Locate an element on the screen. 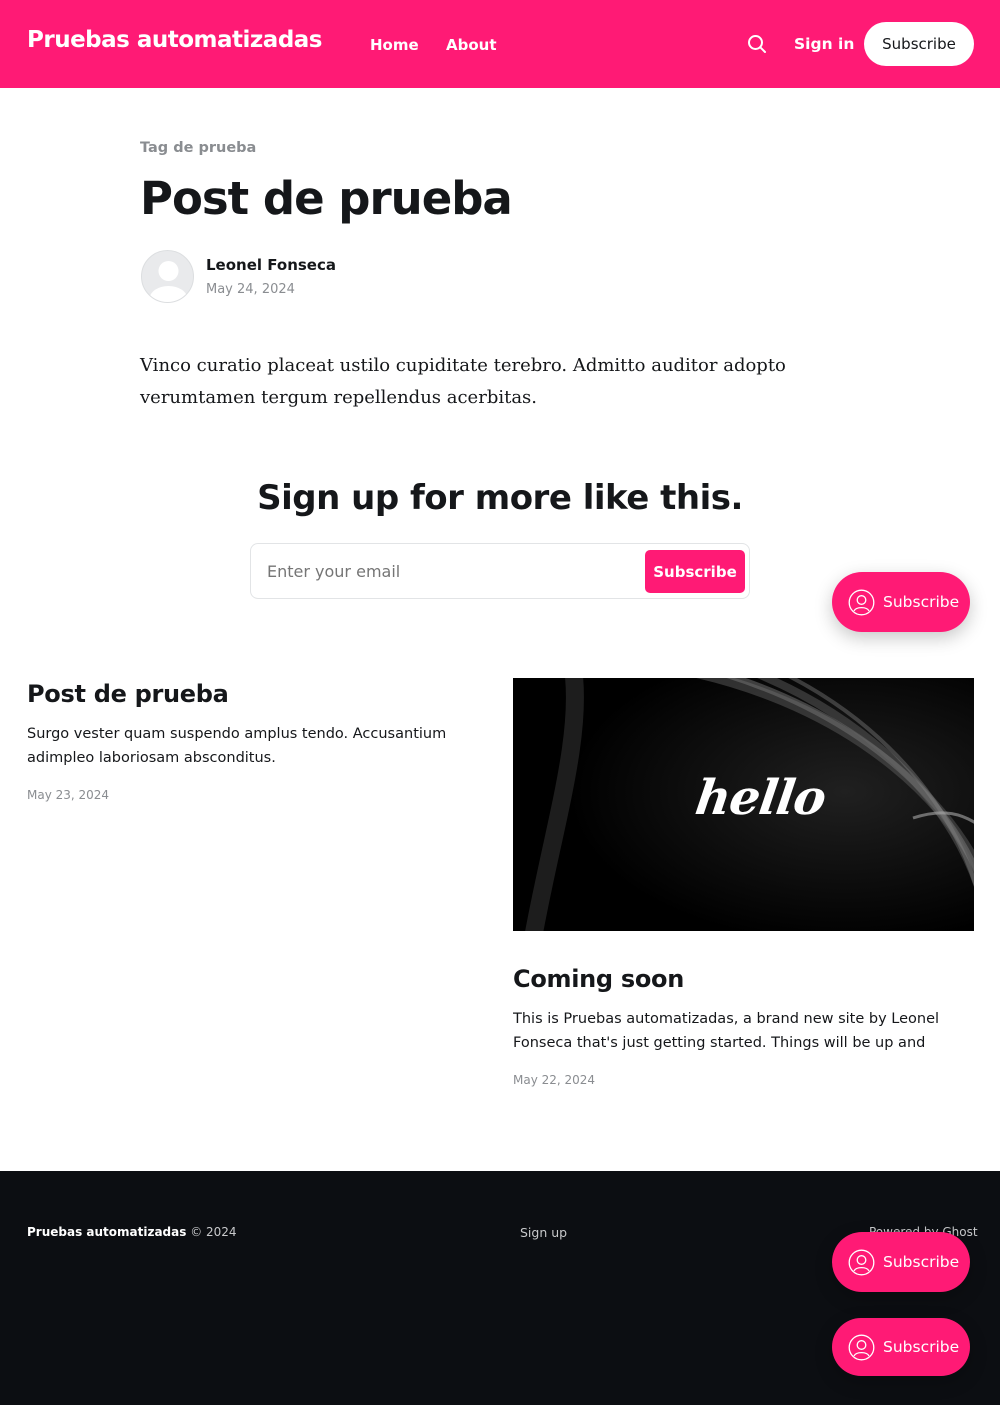  feed-card-title: Coming soon is located at coordinates (598, 979).